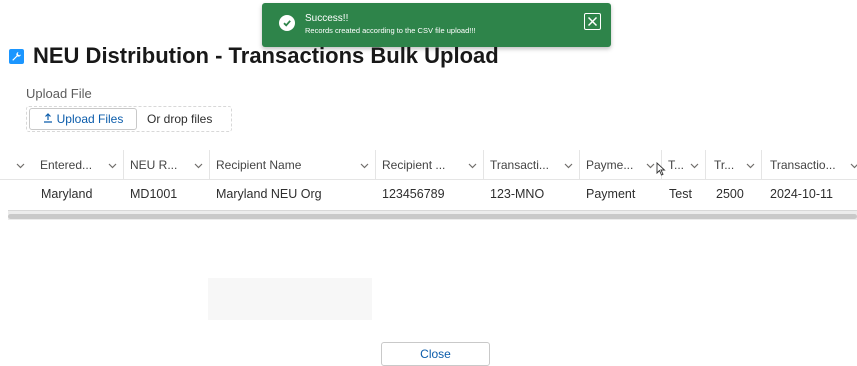 The width and height of the screenshot is (857, 366). Describe the element at coordinates (287, 23) in the screenshot. I see `check-icon` at that location.